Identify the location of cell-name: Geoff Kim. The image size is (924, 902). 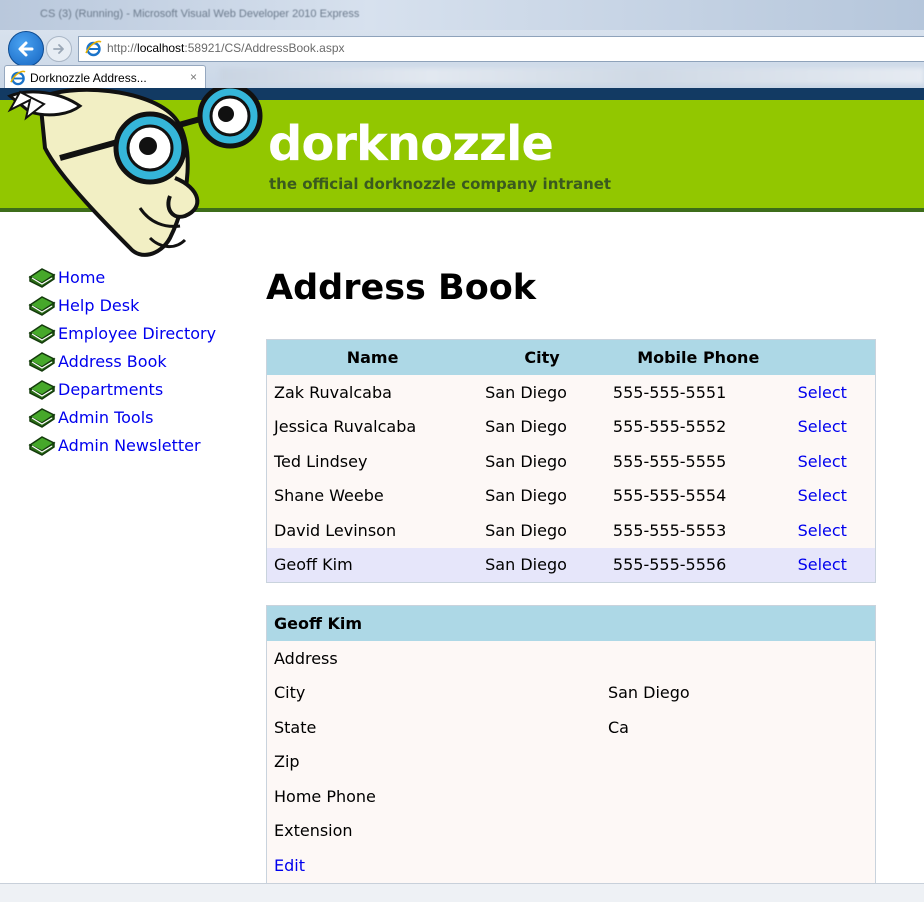
(372, 565).